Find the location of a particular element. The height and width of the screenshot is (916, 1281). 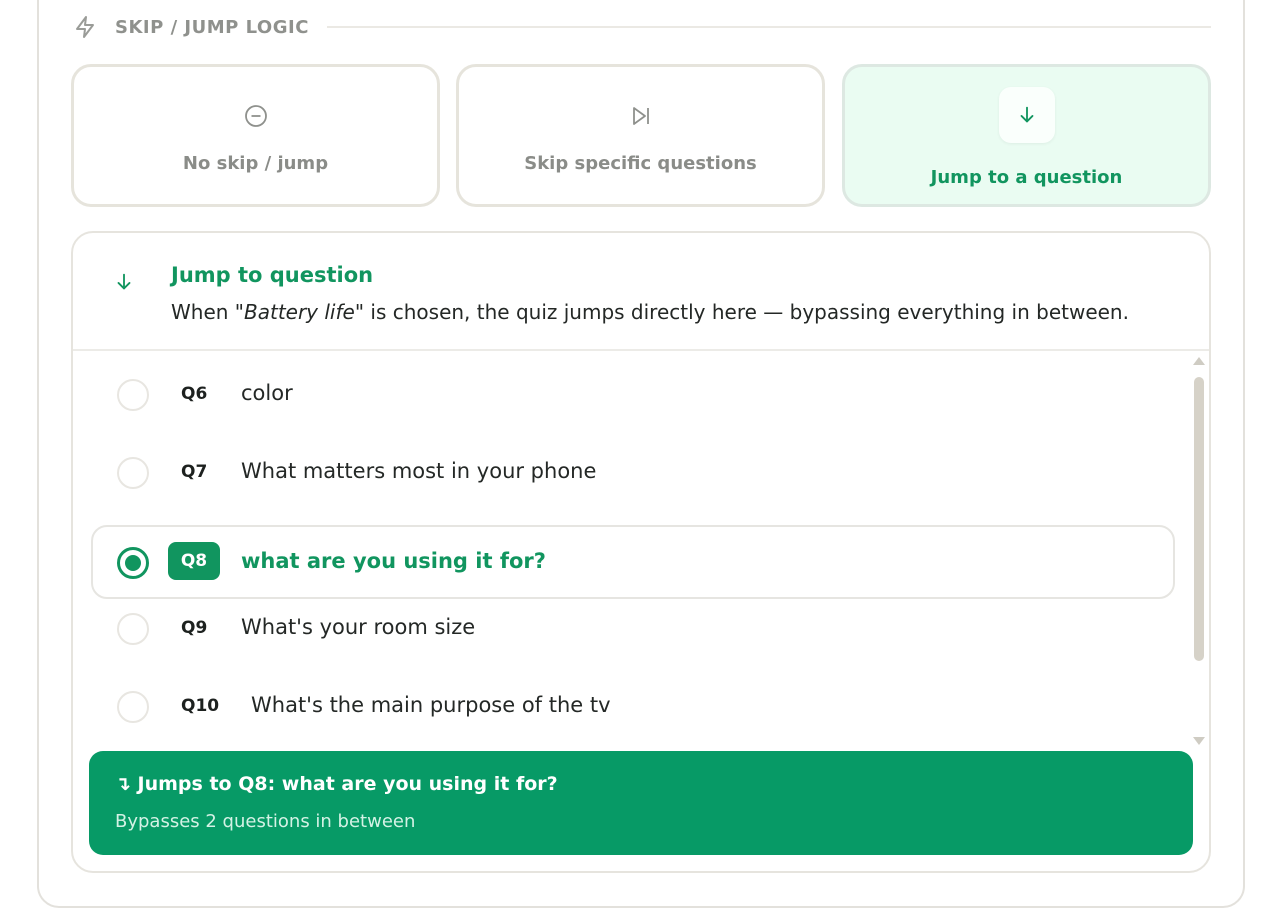

question-list-scrollbar is located at coordinates (1199, 550).